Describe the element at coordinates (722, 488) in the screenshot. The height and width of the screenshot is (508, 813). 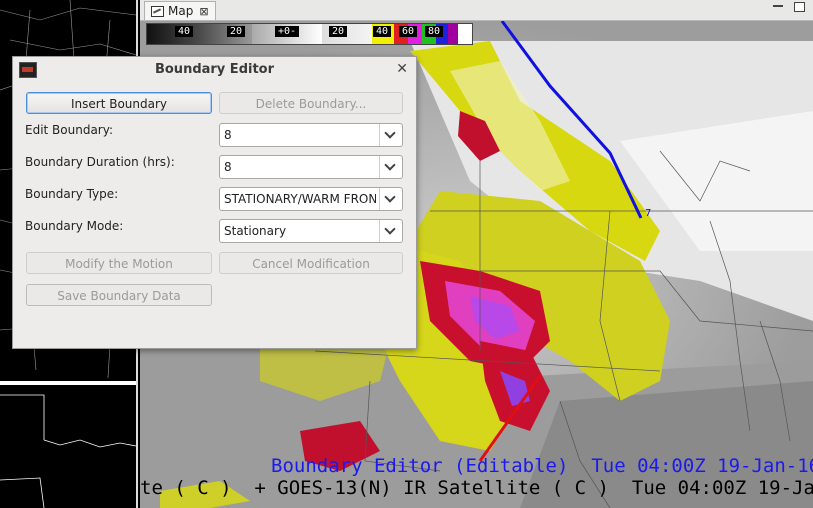
I see `satellite-status-time: Tue 04:00Z 19-Jan-16` at that location.